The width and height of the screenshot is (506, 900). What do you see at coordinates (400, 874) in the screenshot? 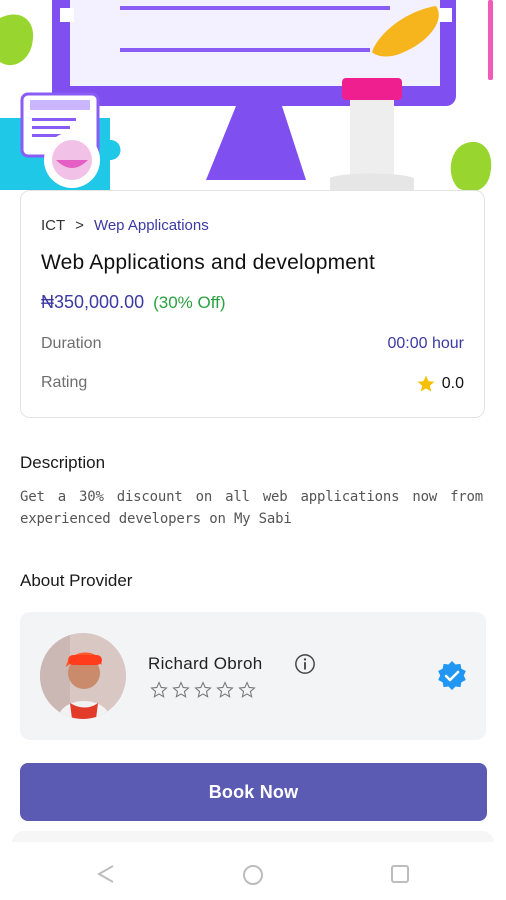
I see `nav-recents-icon` at bounding box center [400, 874].